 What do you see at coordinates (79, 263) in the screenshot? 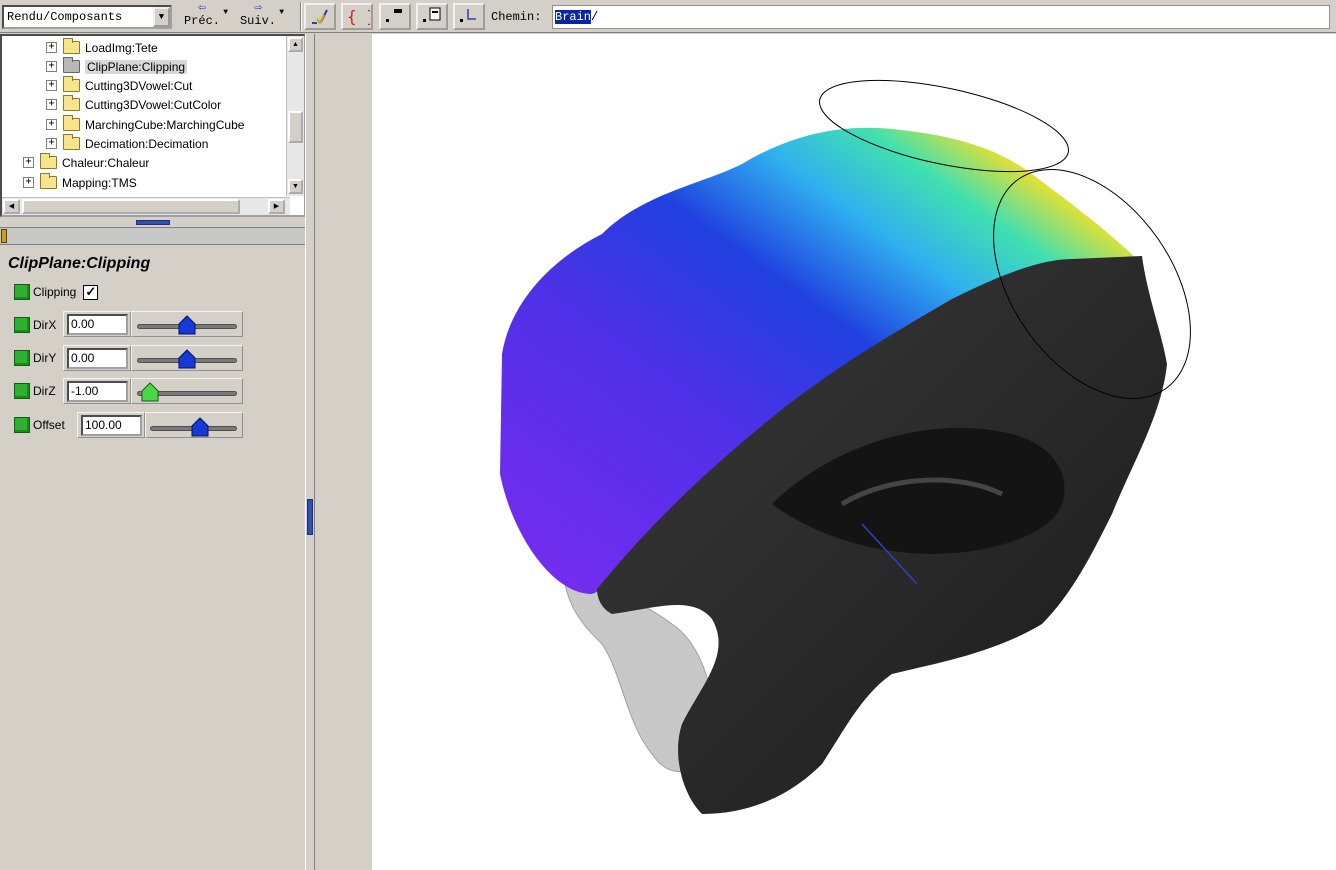
I see `properties-title: ClipPlane:Clipping` at bounding box center [79, 263].